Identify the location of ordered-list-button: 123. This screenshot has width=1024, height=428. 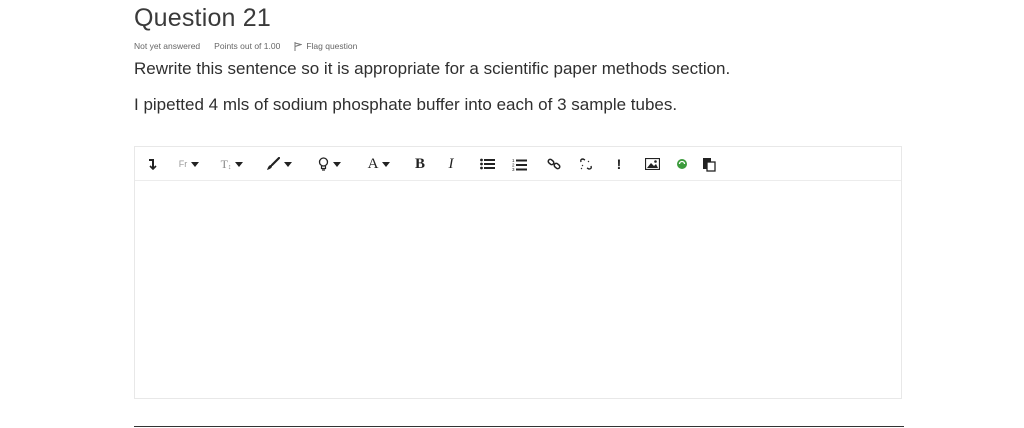
(519, 164).